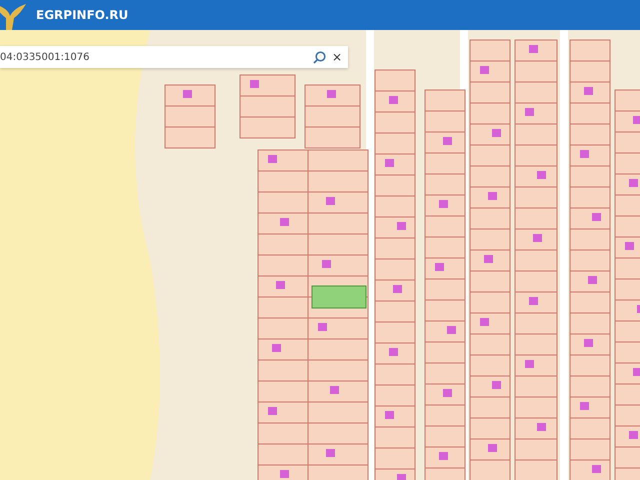 The image size is (640, 480). What do you see at coordinates (82, 15) in the screenshot?
I see `site-title: EGRPINFO.RU` at bounding box center [82, 15].